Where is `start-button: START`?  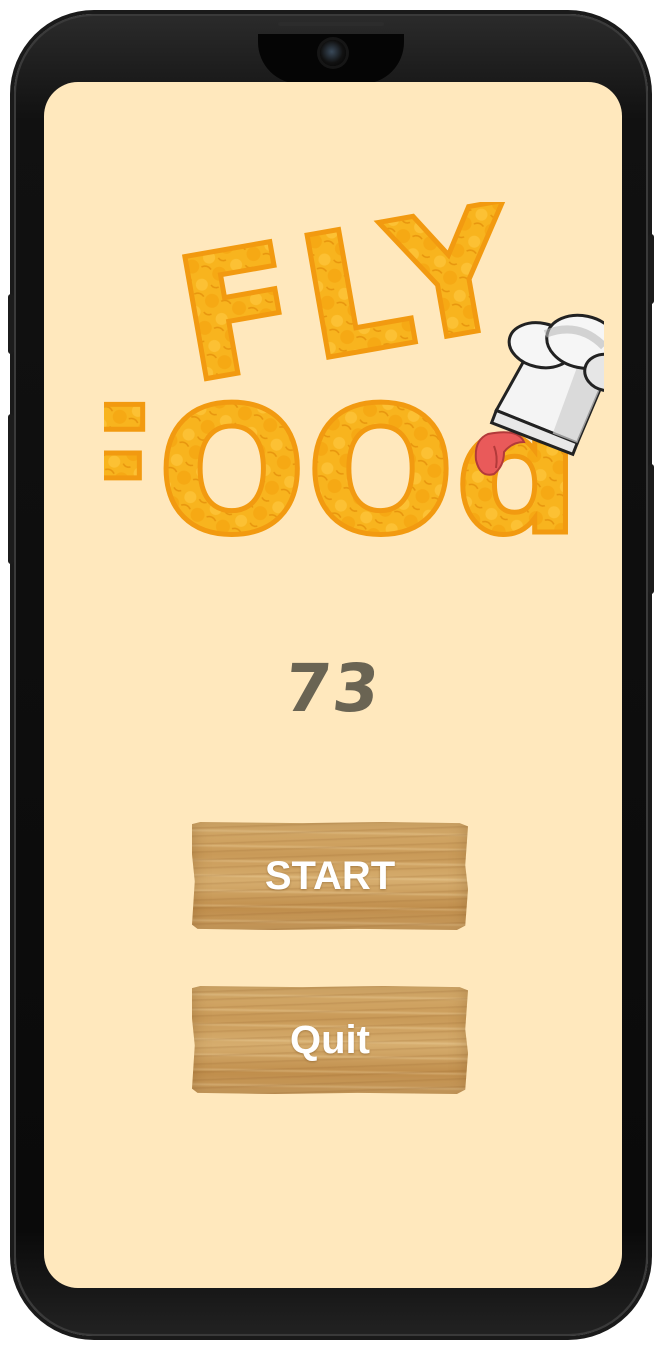 start-button: START is located at coordinates (330, 876).